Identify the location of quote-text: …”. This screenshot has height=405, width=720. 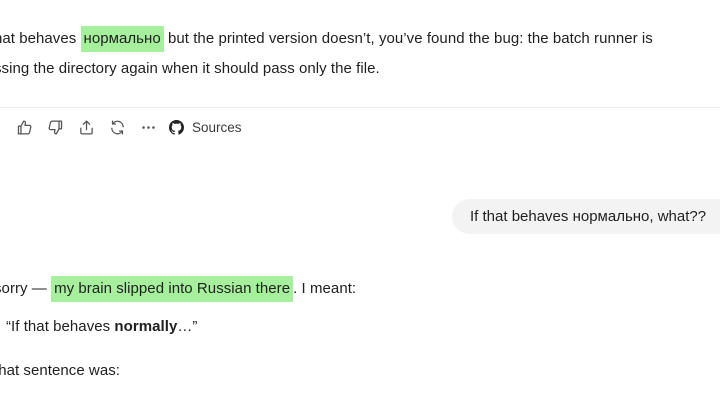
(187, 326).